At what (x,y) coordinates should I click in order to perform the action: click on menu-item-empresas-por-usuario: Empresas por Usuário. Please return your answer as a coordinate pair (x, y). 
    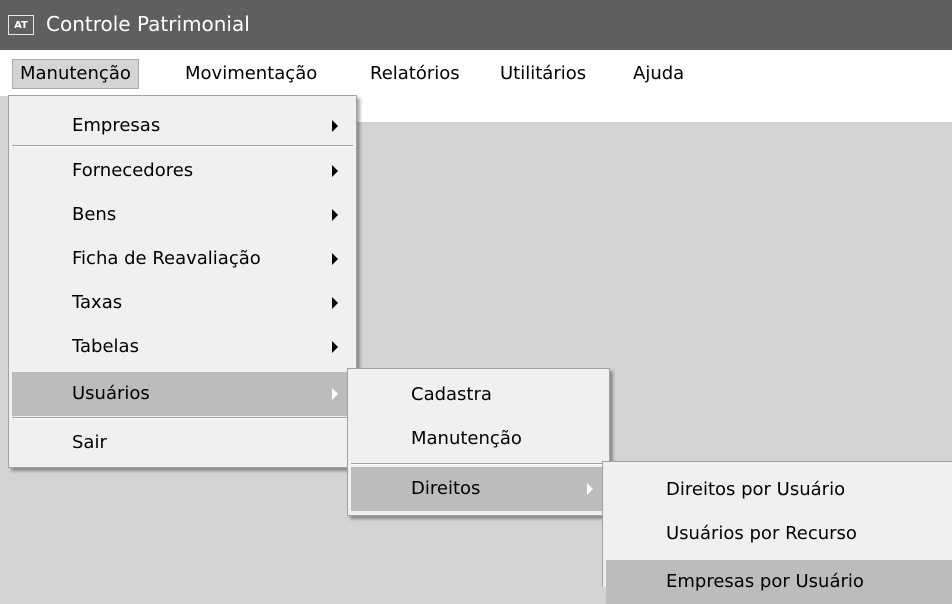
    Looking at the image, I should click on (779, 582).